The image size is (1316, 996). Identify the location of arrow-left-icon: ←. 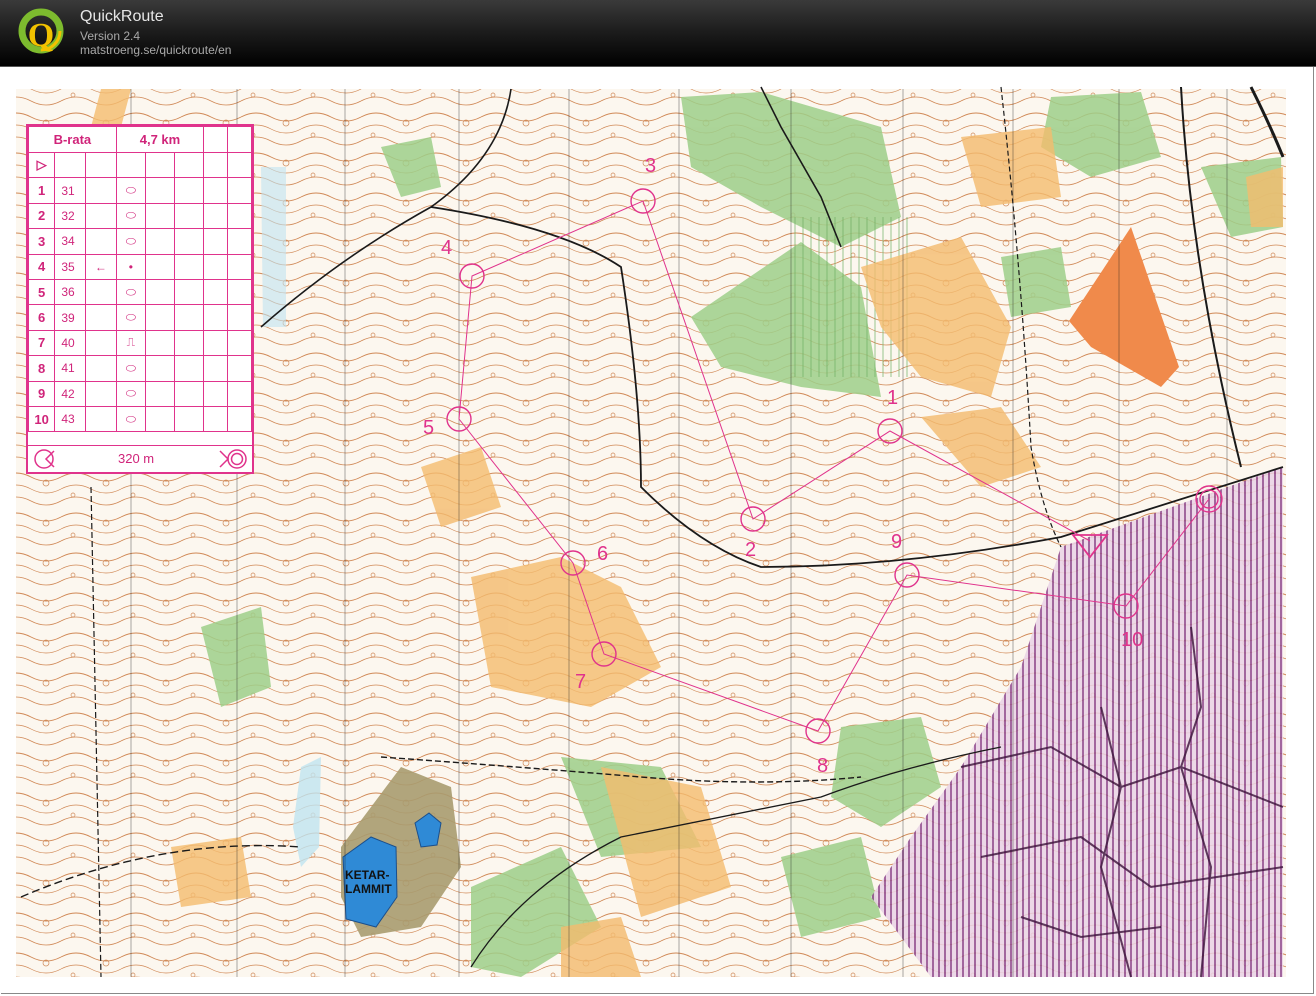
(101, 266).